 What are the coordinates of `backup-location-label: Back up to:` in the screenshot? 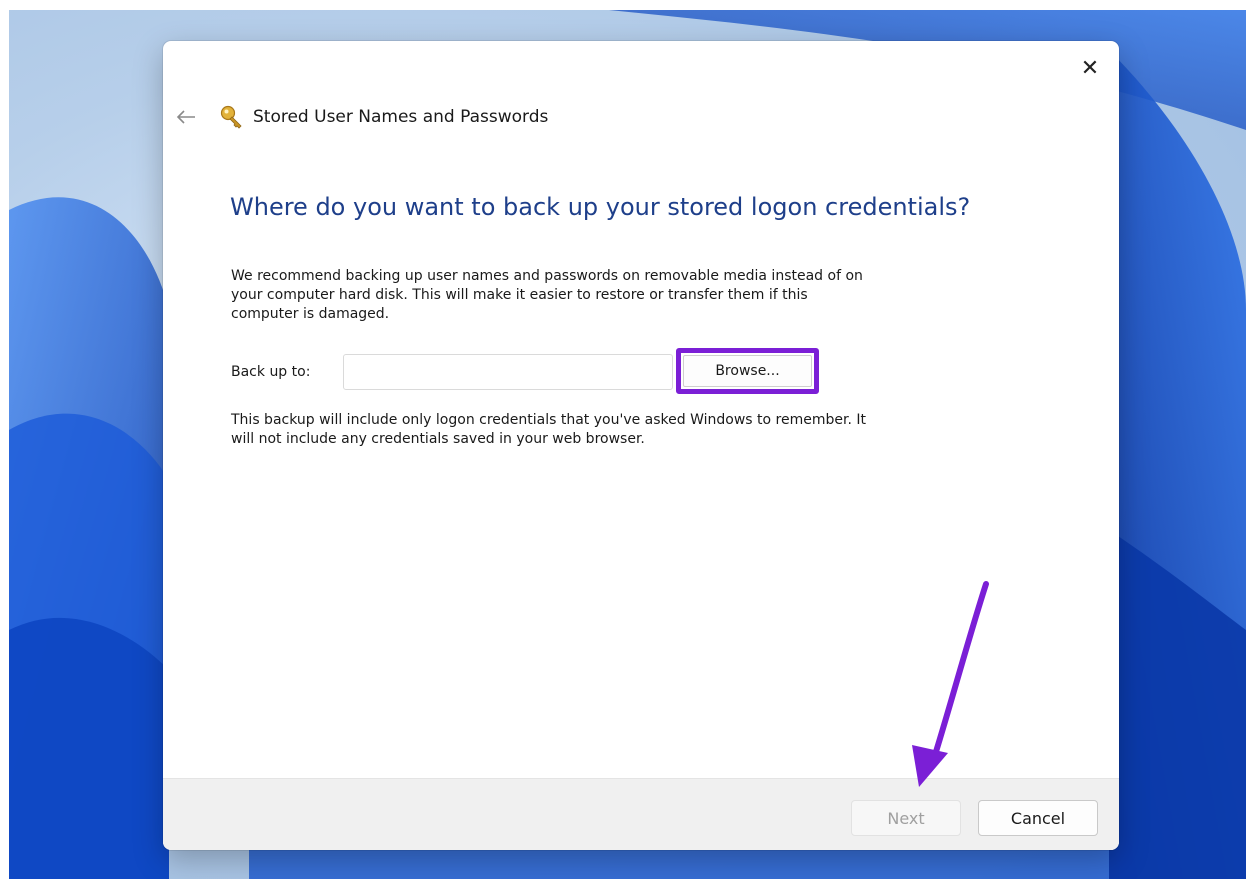 It's located at (271, 372).